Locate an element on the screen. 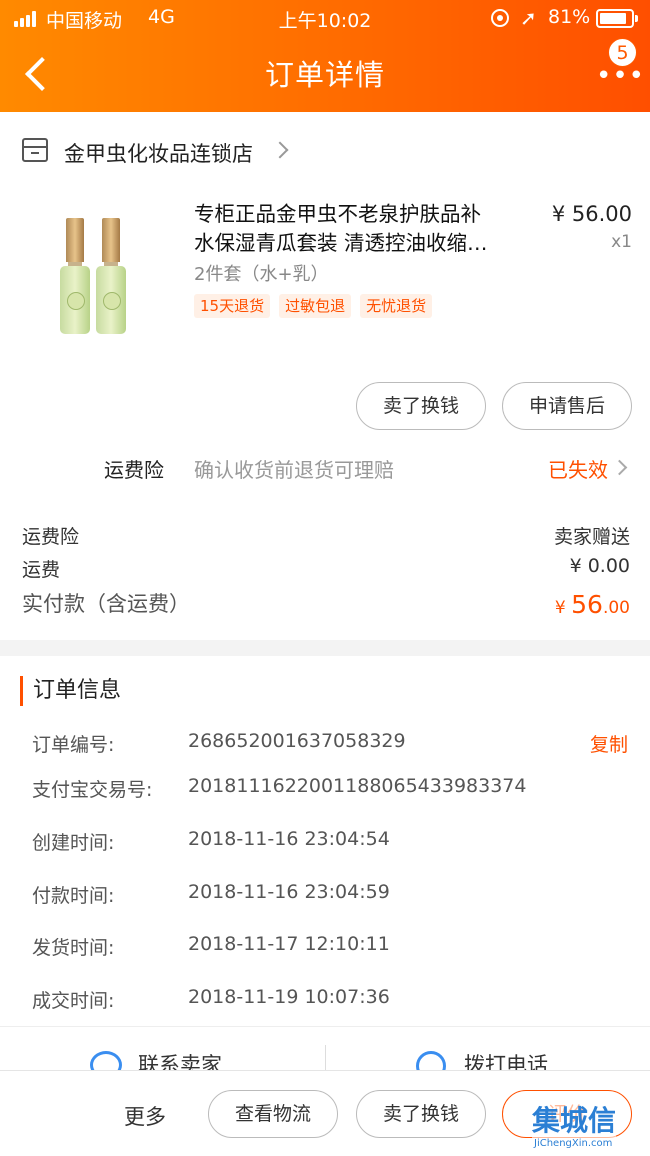 The height and width of the screenshot is (1156, 650). info-key: 支付宝交易号: is located at coordinates (92, 790).